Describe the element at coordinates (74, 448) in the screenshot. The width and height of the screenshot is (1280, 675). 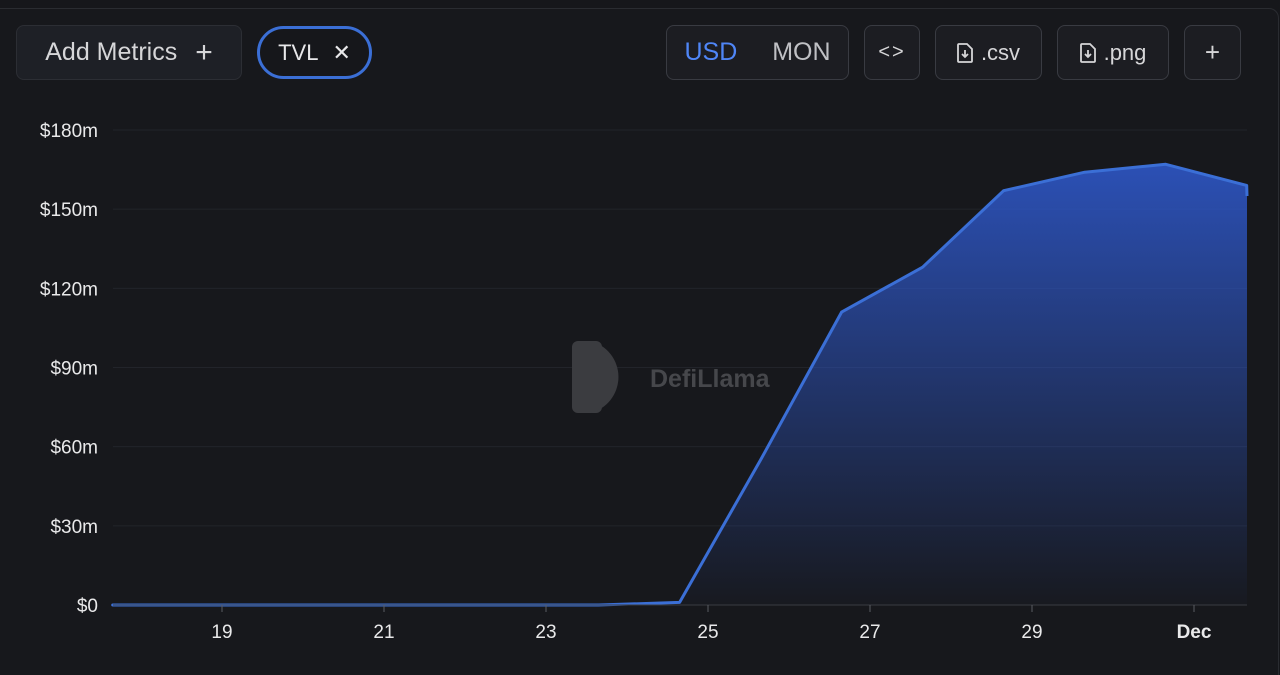
I see `y-tick-label: $60m` at that location.